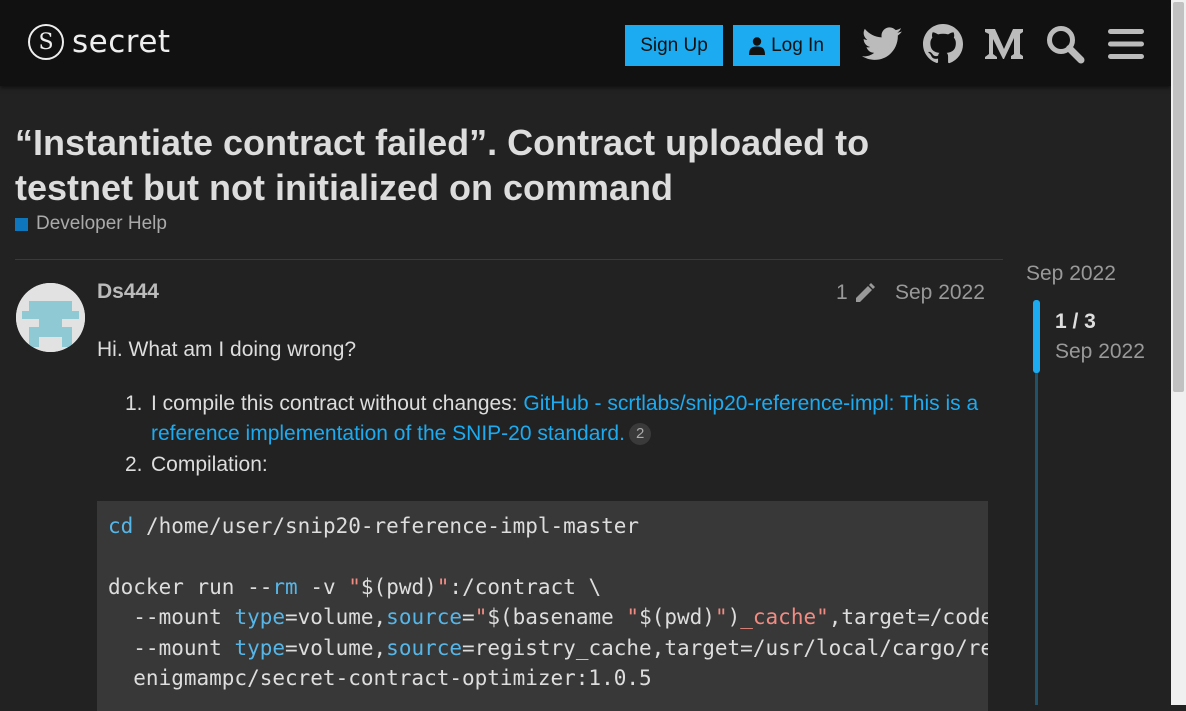 This screenshot has width=1186, height=711. I want to click on avatar, so click(50, 317).